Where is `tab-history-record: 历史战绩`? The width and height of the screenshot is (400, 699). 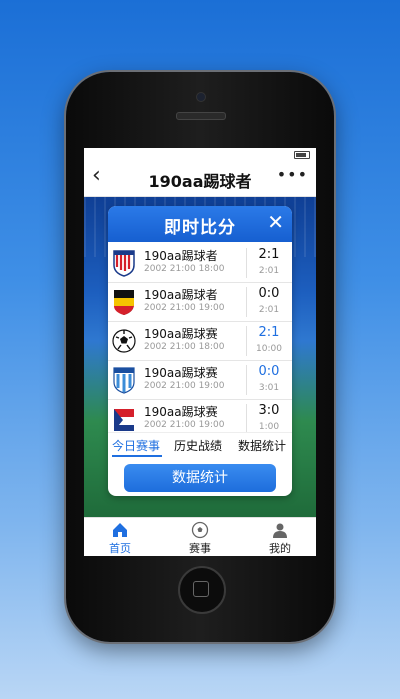 tab-history-record: 历史战绩 is located at coordinates (198, 445).